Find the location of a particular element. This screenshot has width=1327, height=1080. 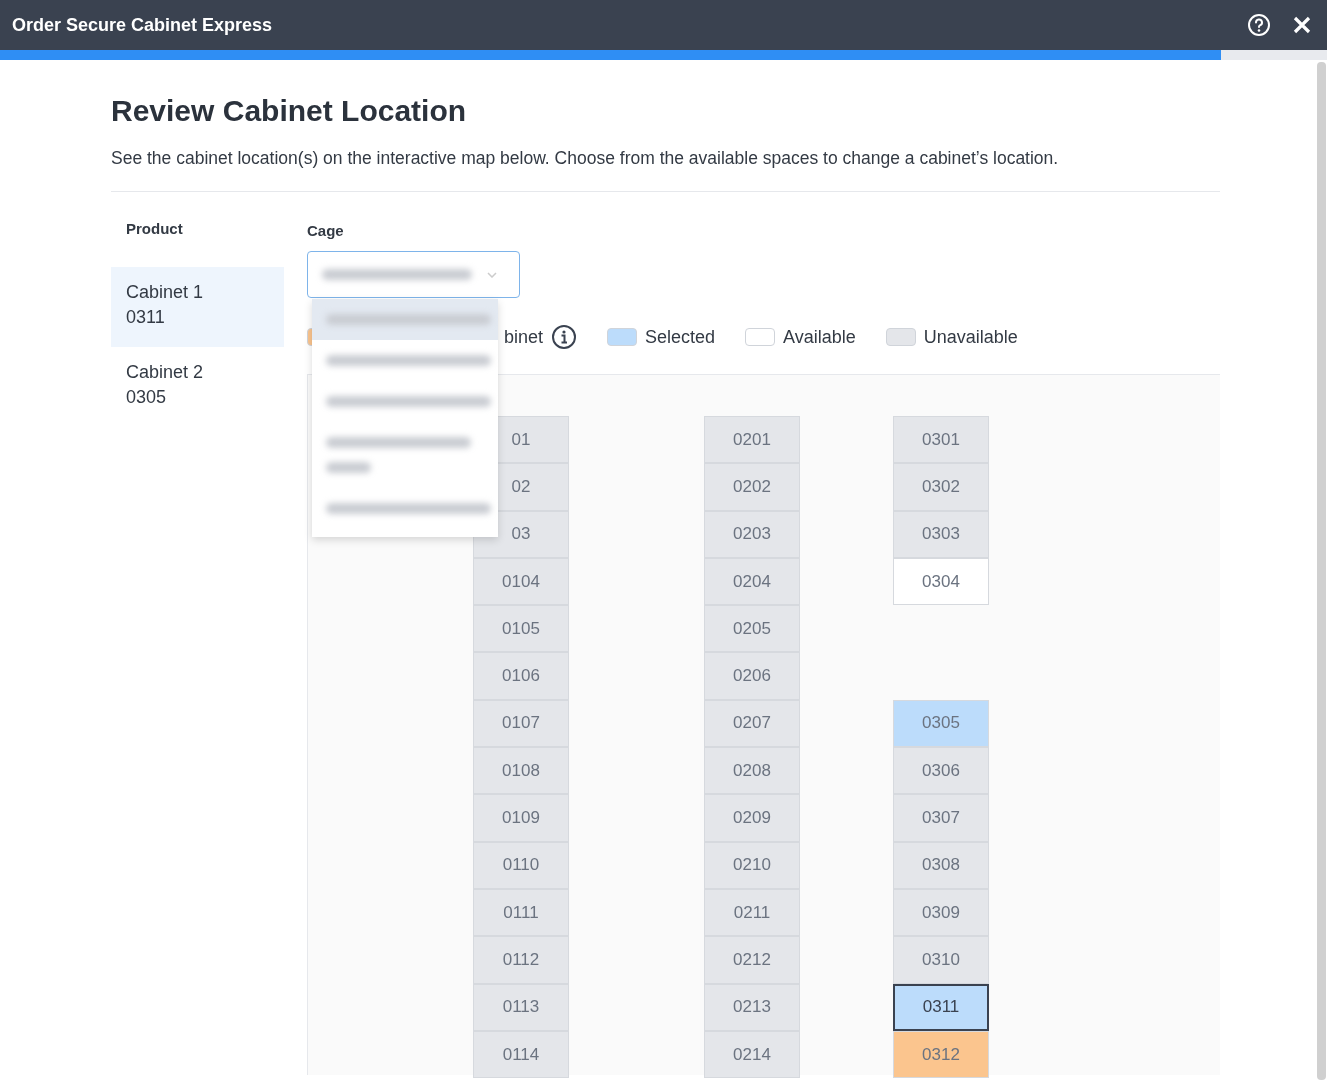

cabinet-space: 0205 is located at coordinates (752, 629).